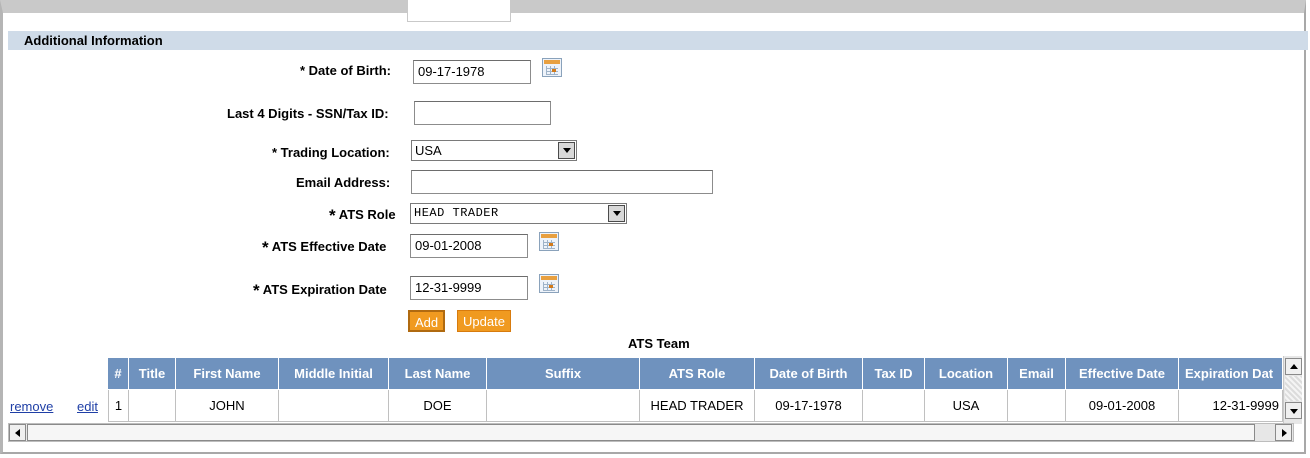  Describe the element at coordinates (659, 343) in the screenshot. I see `ats-team-title: ATS Team` at that location.